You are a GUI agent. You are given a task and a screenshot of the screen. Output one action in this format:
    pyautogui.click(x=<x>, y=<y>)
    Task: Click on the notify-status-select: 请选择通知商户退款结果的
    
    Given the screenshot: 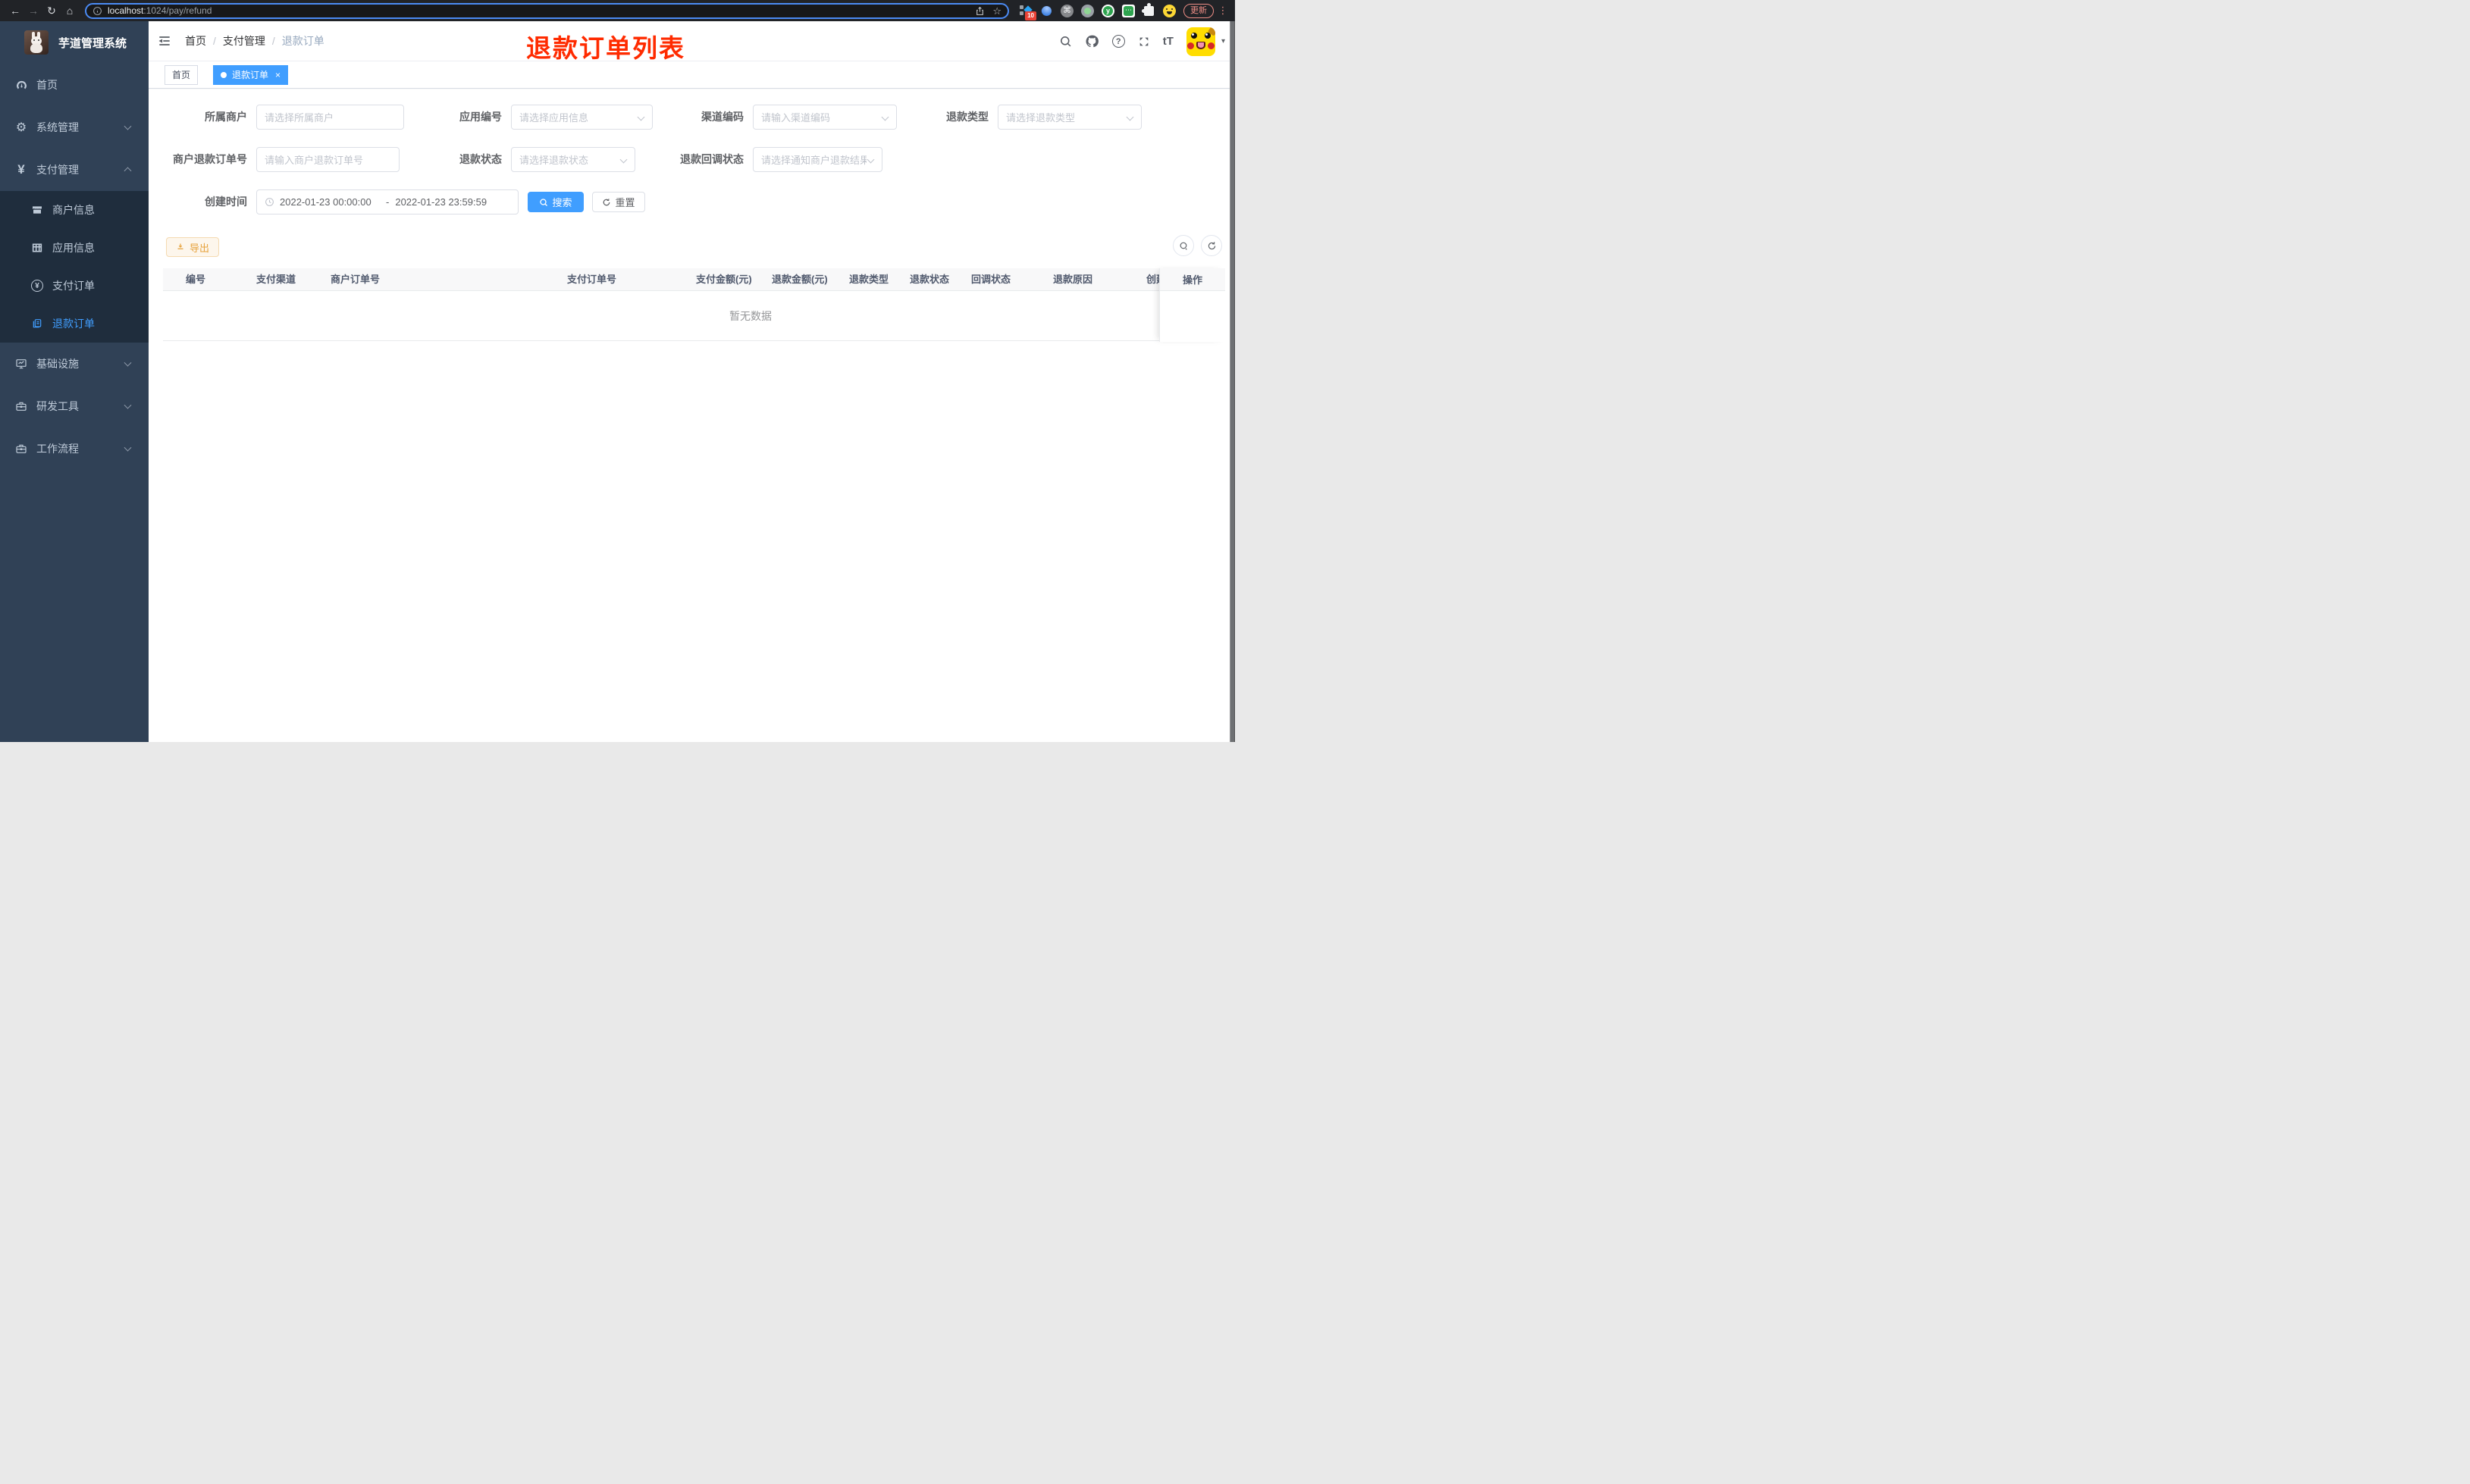 What is the action you would take?
    pyautogui.click(x=817, y=159)
    